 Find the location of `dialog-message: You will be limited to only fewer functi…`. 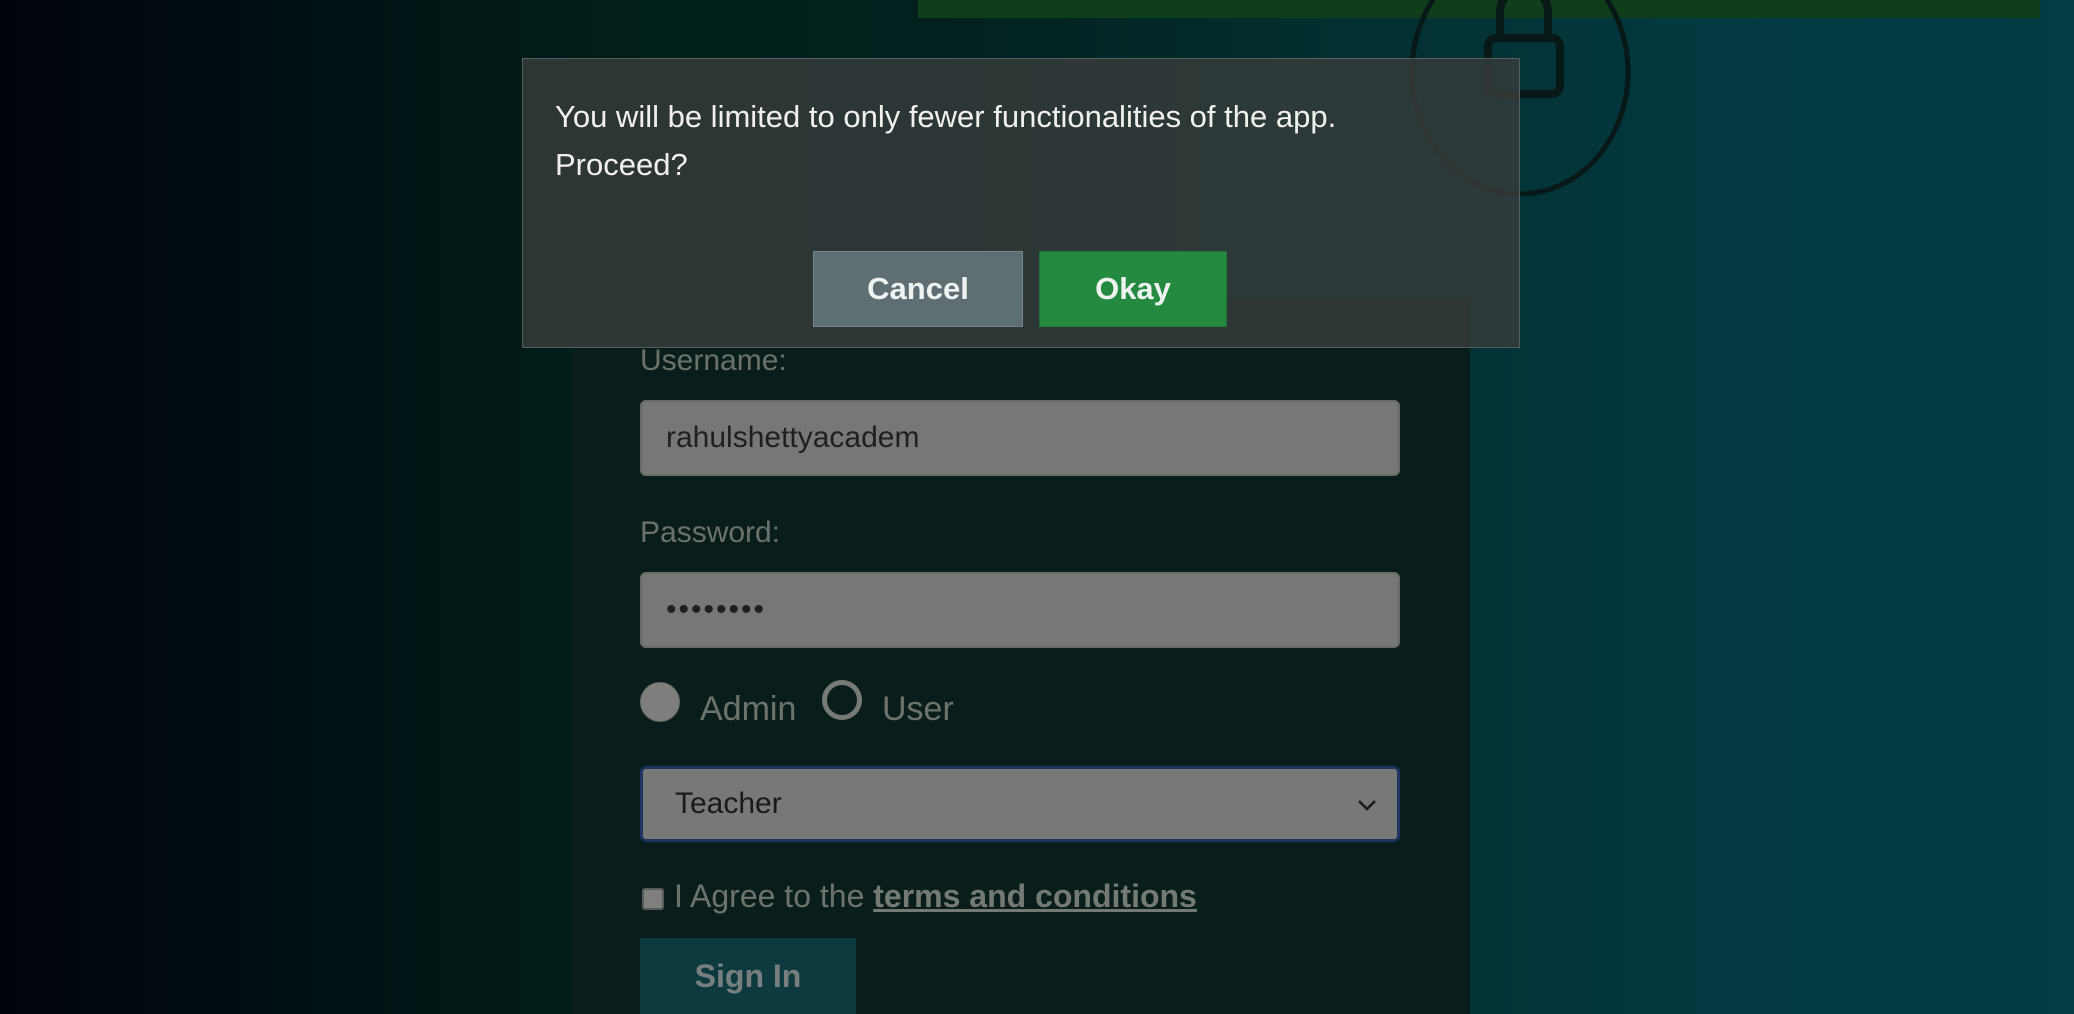

dialog-message: You will be limited to only fewer functi… is located at coordinates (946, 140).